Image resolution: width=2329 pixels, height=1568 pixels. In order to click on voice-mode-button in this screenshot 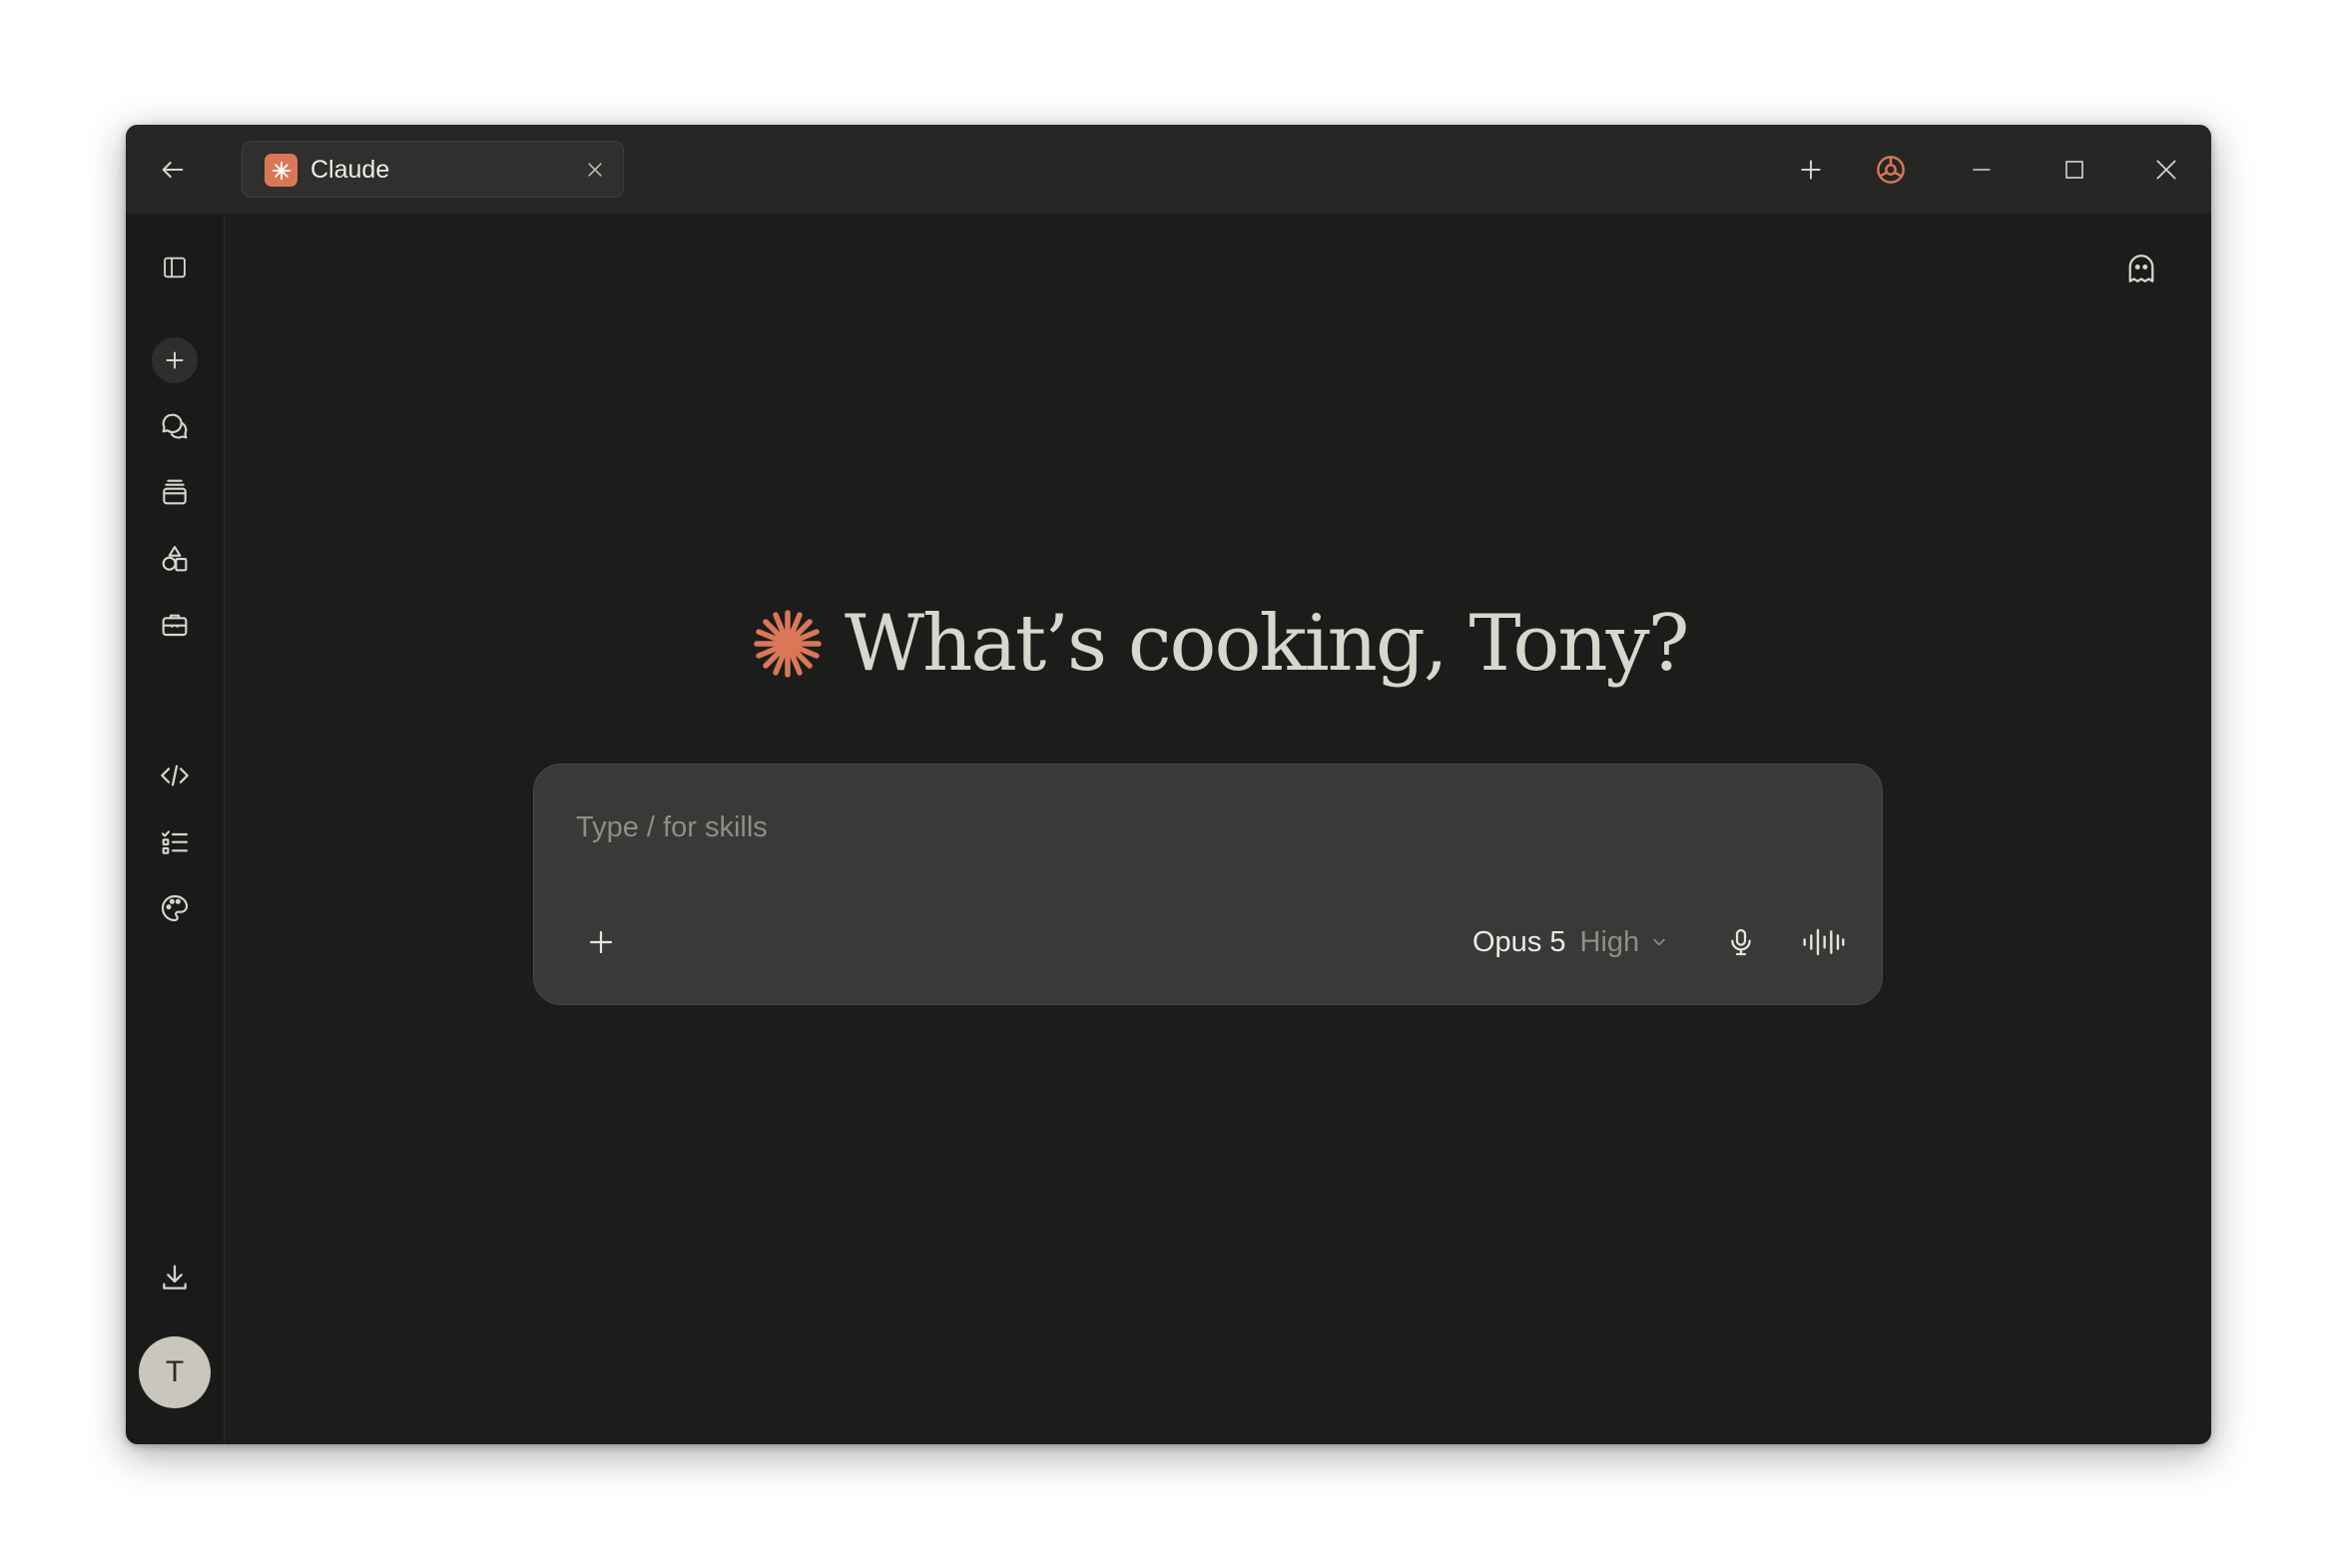, I will do `click(1824, 942)`.